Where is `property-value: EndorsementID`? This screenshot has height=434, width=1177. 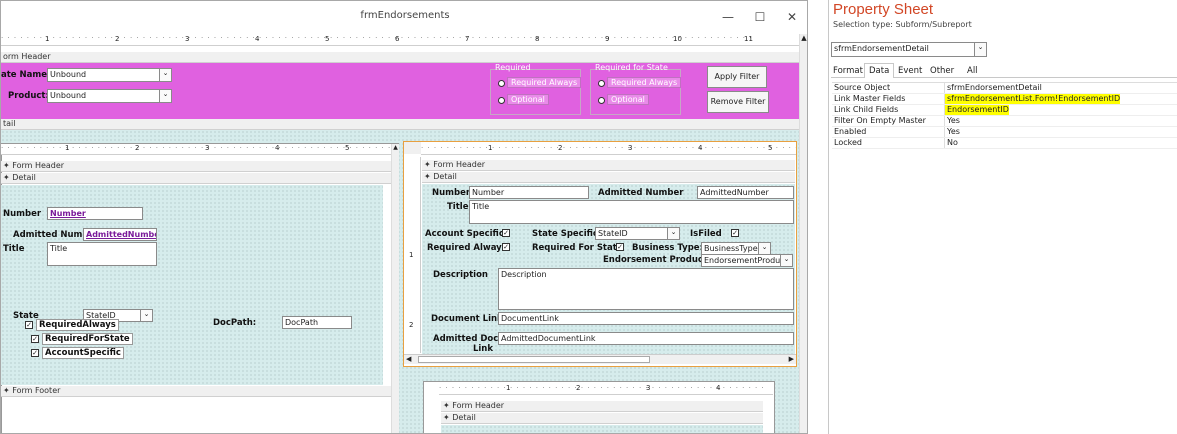 property-value: EndorsementID is located at coordinates (976, 110).